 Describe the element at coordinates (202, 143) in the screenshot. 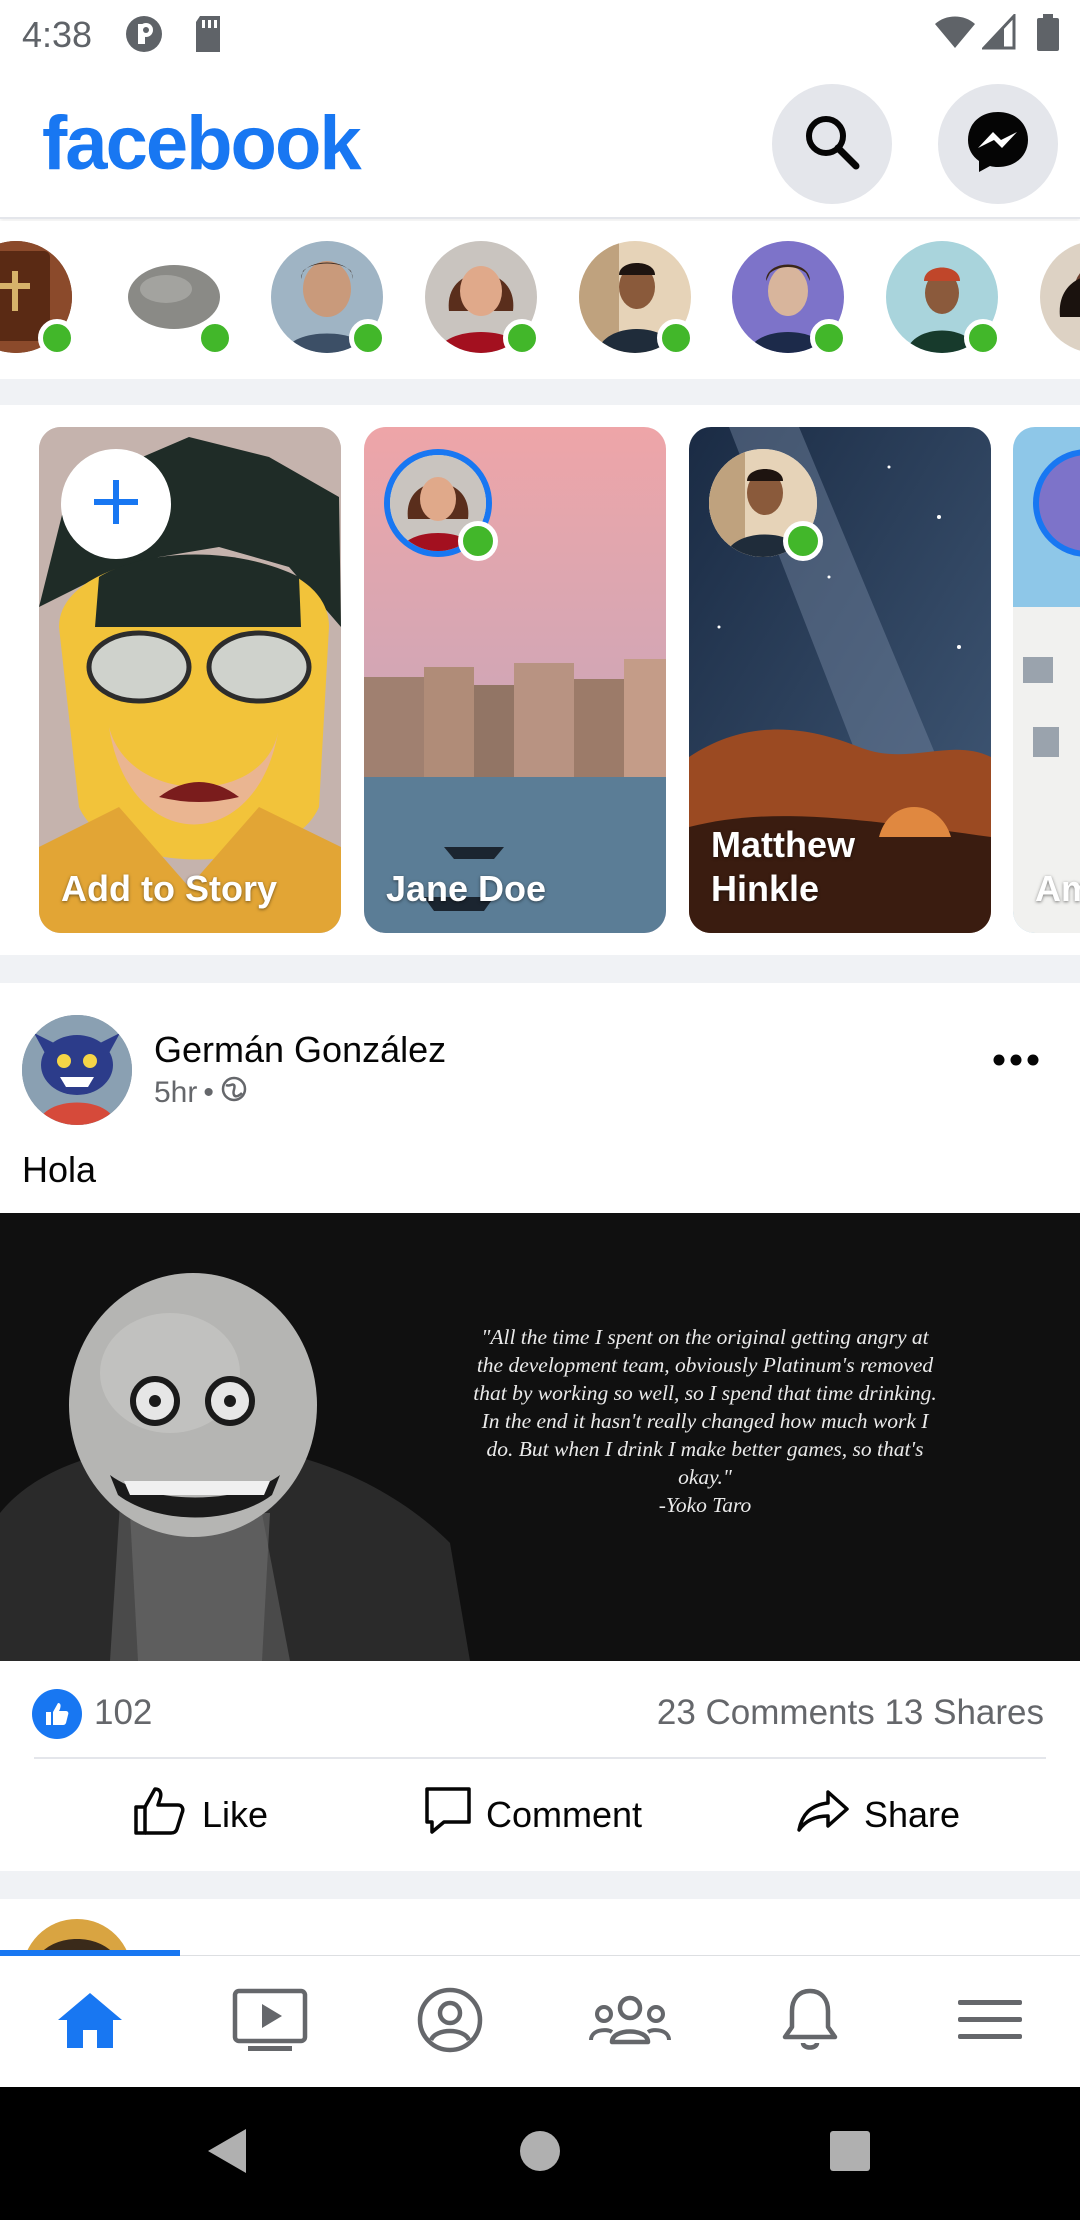

I see `facebook-logo: facebook` at that location.